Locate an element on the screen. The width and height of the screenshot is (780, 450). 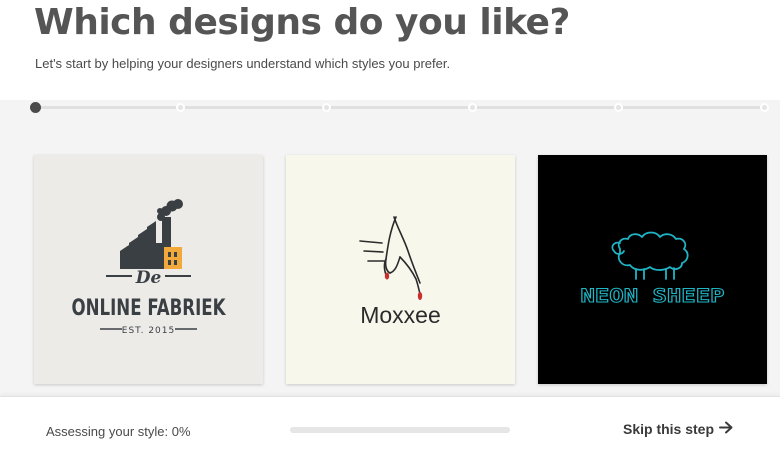
step-indicator is located at coordinates (399, 108).